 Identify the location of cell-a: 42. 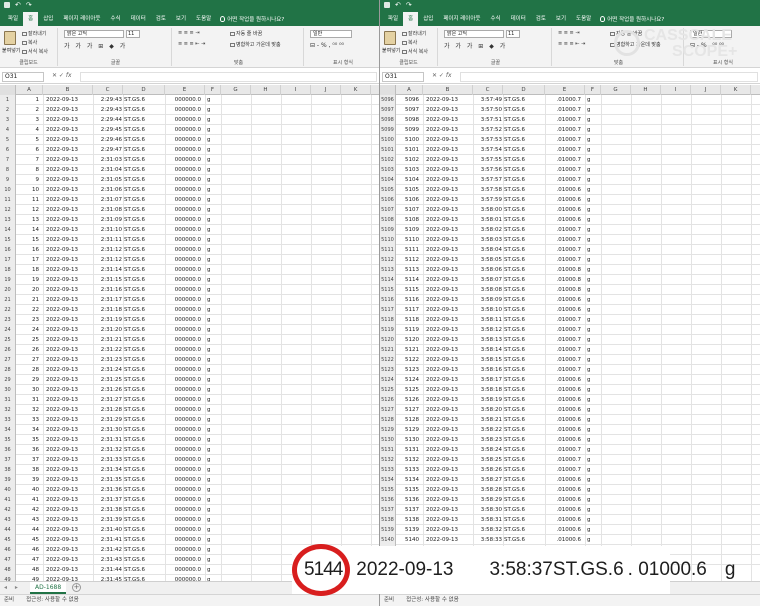
(28, 510).